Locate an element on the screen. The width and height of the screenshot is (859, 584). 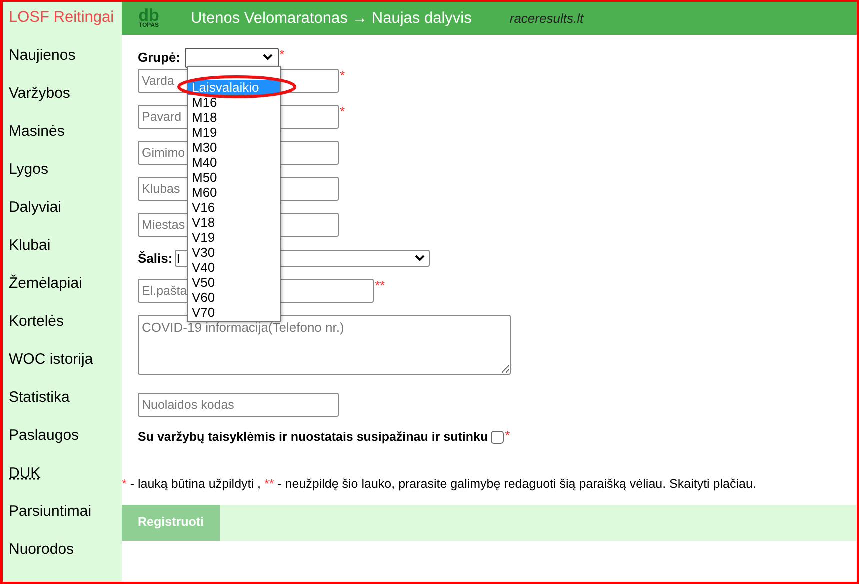
field-label: Šalis: is located at coordinates (155, 259).